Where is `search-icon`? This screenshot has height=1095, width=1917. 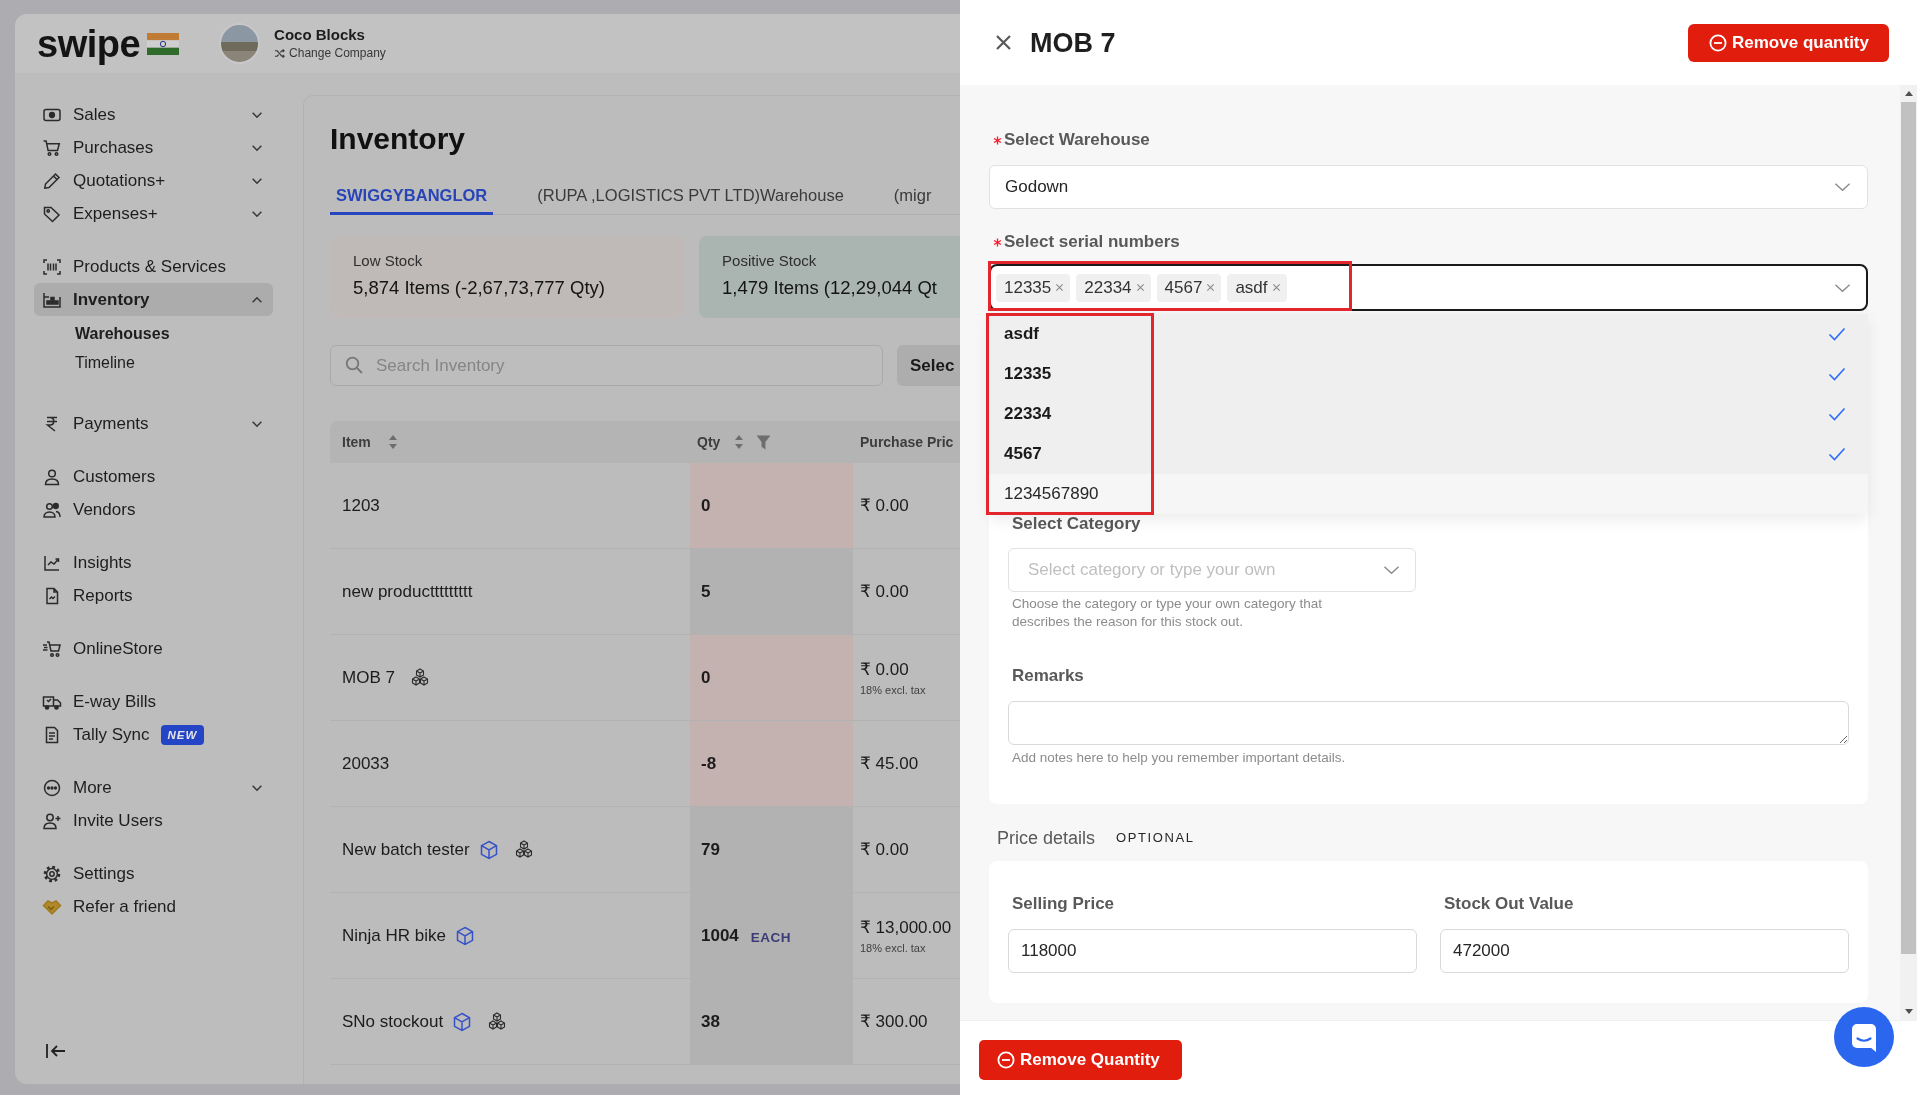
search-icon is located at coordinates (354, 365).